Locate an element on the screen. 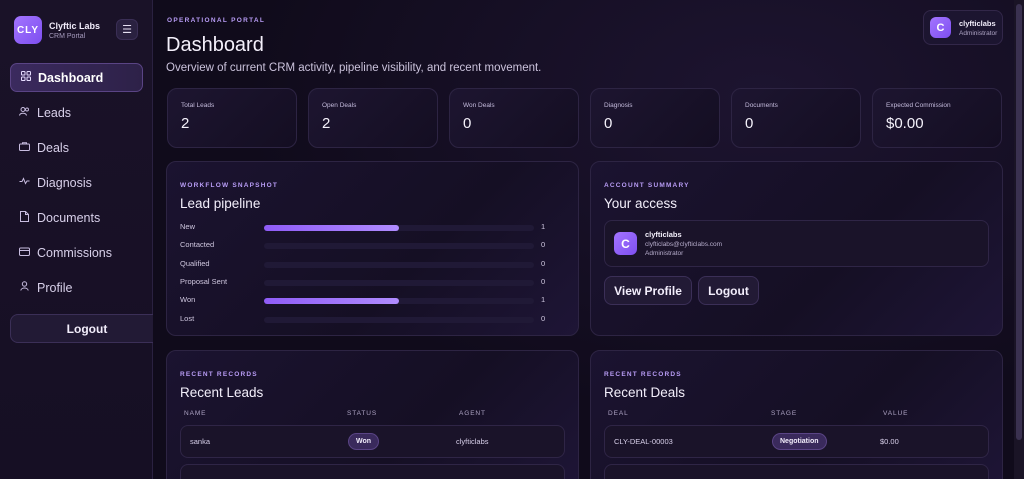  sidebar-item-commissions: Commissions is located at coordinates (76, 252).